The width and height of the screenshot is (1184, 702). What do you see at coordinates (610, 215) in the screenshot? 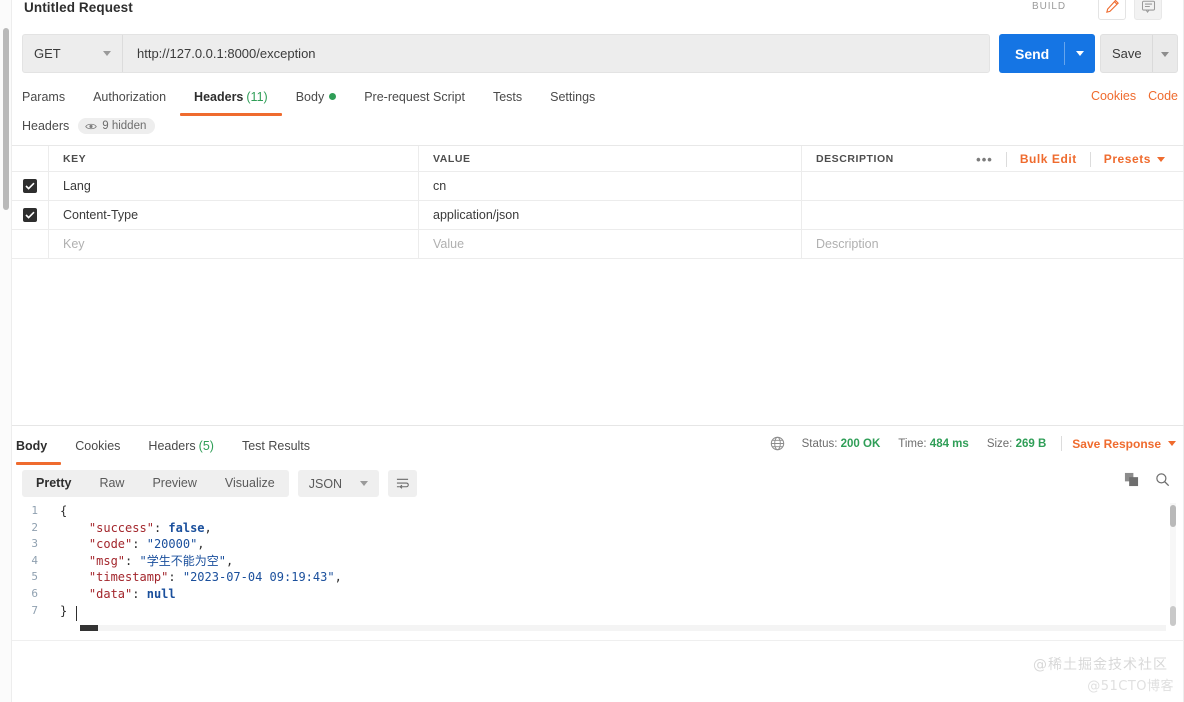
I see `row-value-cell: application/json` at bounding box center [610, 215].